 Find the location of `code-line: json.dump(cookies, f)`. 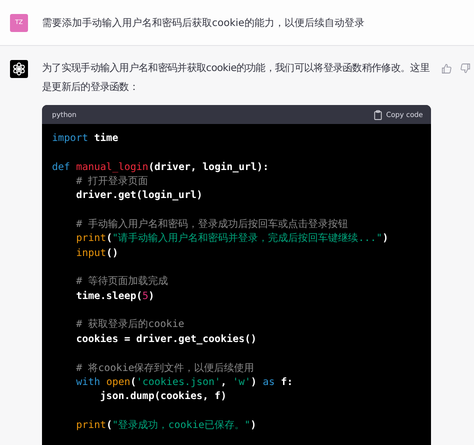

code-line: json.dump(cookies, f) is located at coordinates (163, 397).